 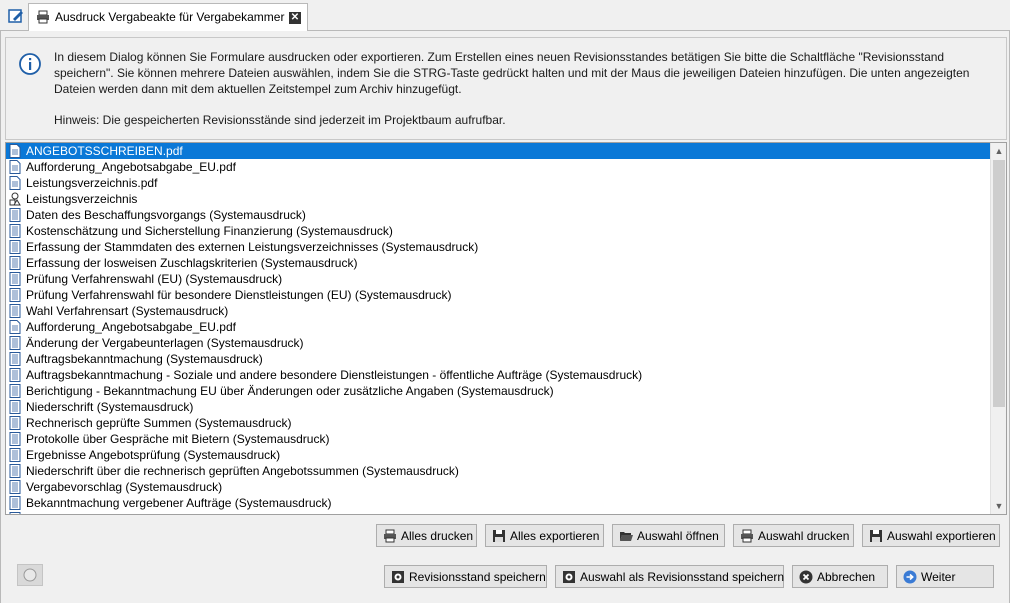 I want to click on save-icon, so click(x=876, y=536).